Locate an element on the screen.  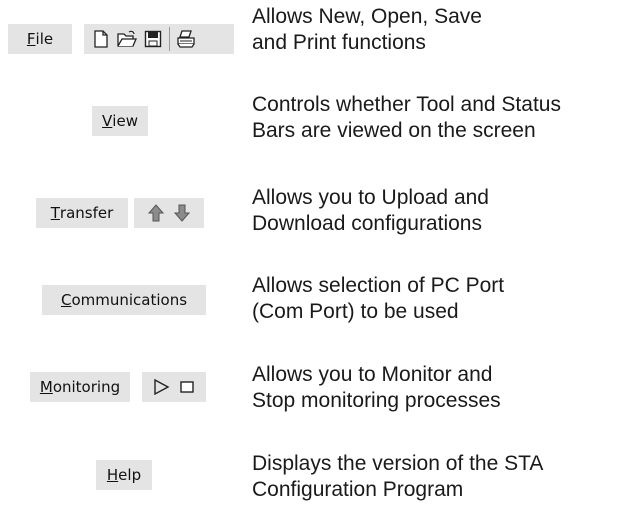
help-menu: Help is located at coordinates (124, 475).